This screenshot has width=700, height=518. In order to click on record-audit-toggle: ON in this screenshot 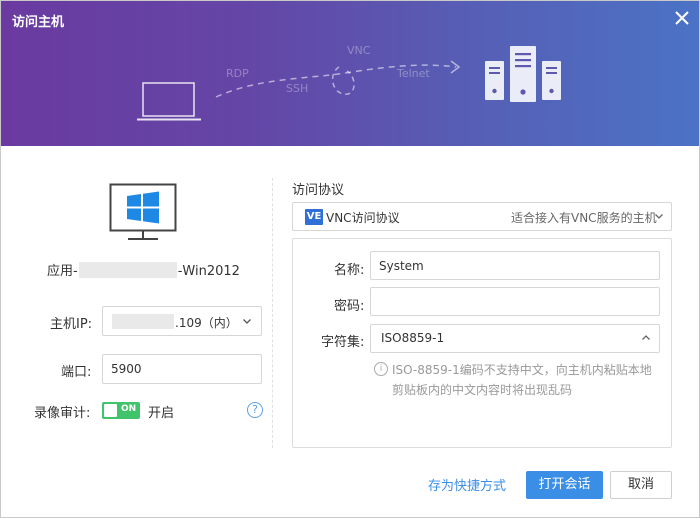, I will do `click(121, 410)`.